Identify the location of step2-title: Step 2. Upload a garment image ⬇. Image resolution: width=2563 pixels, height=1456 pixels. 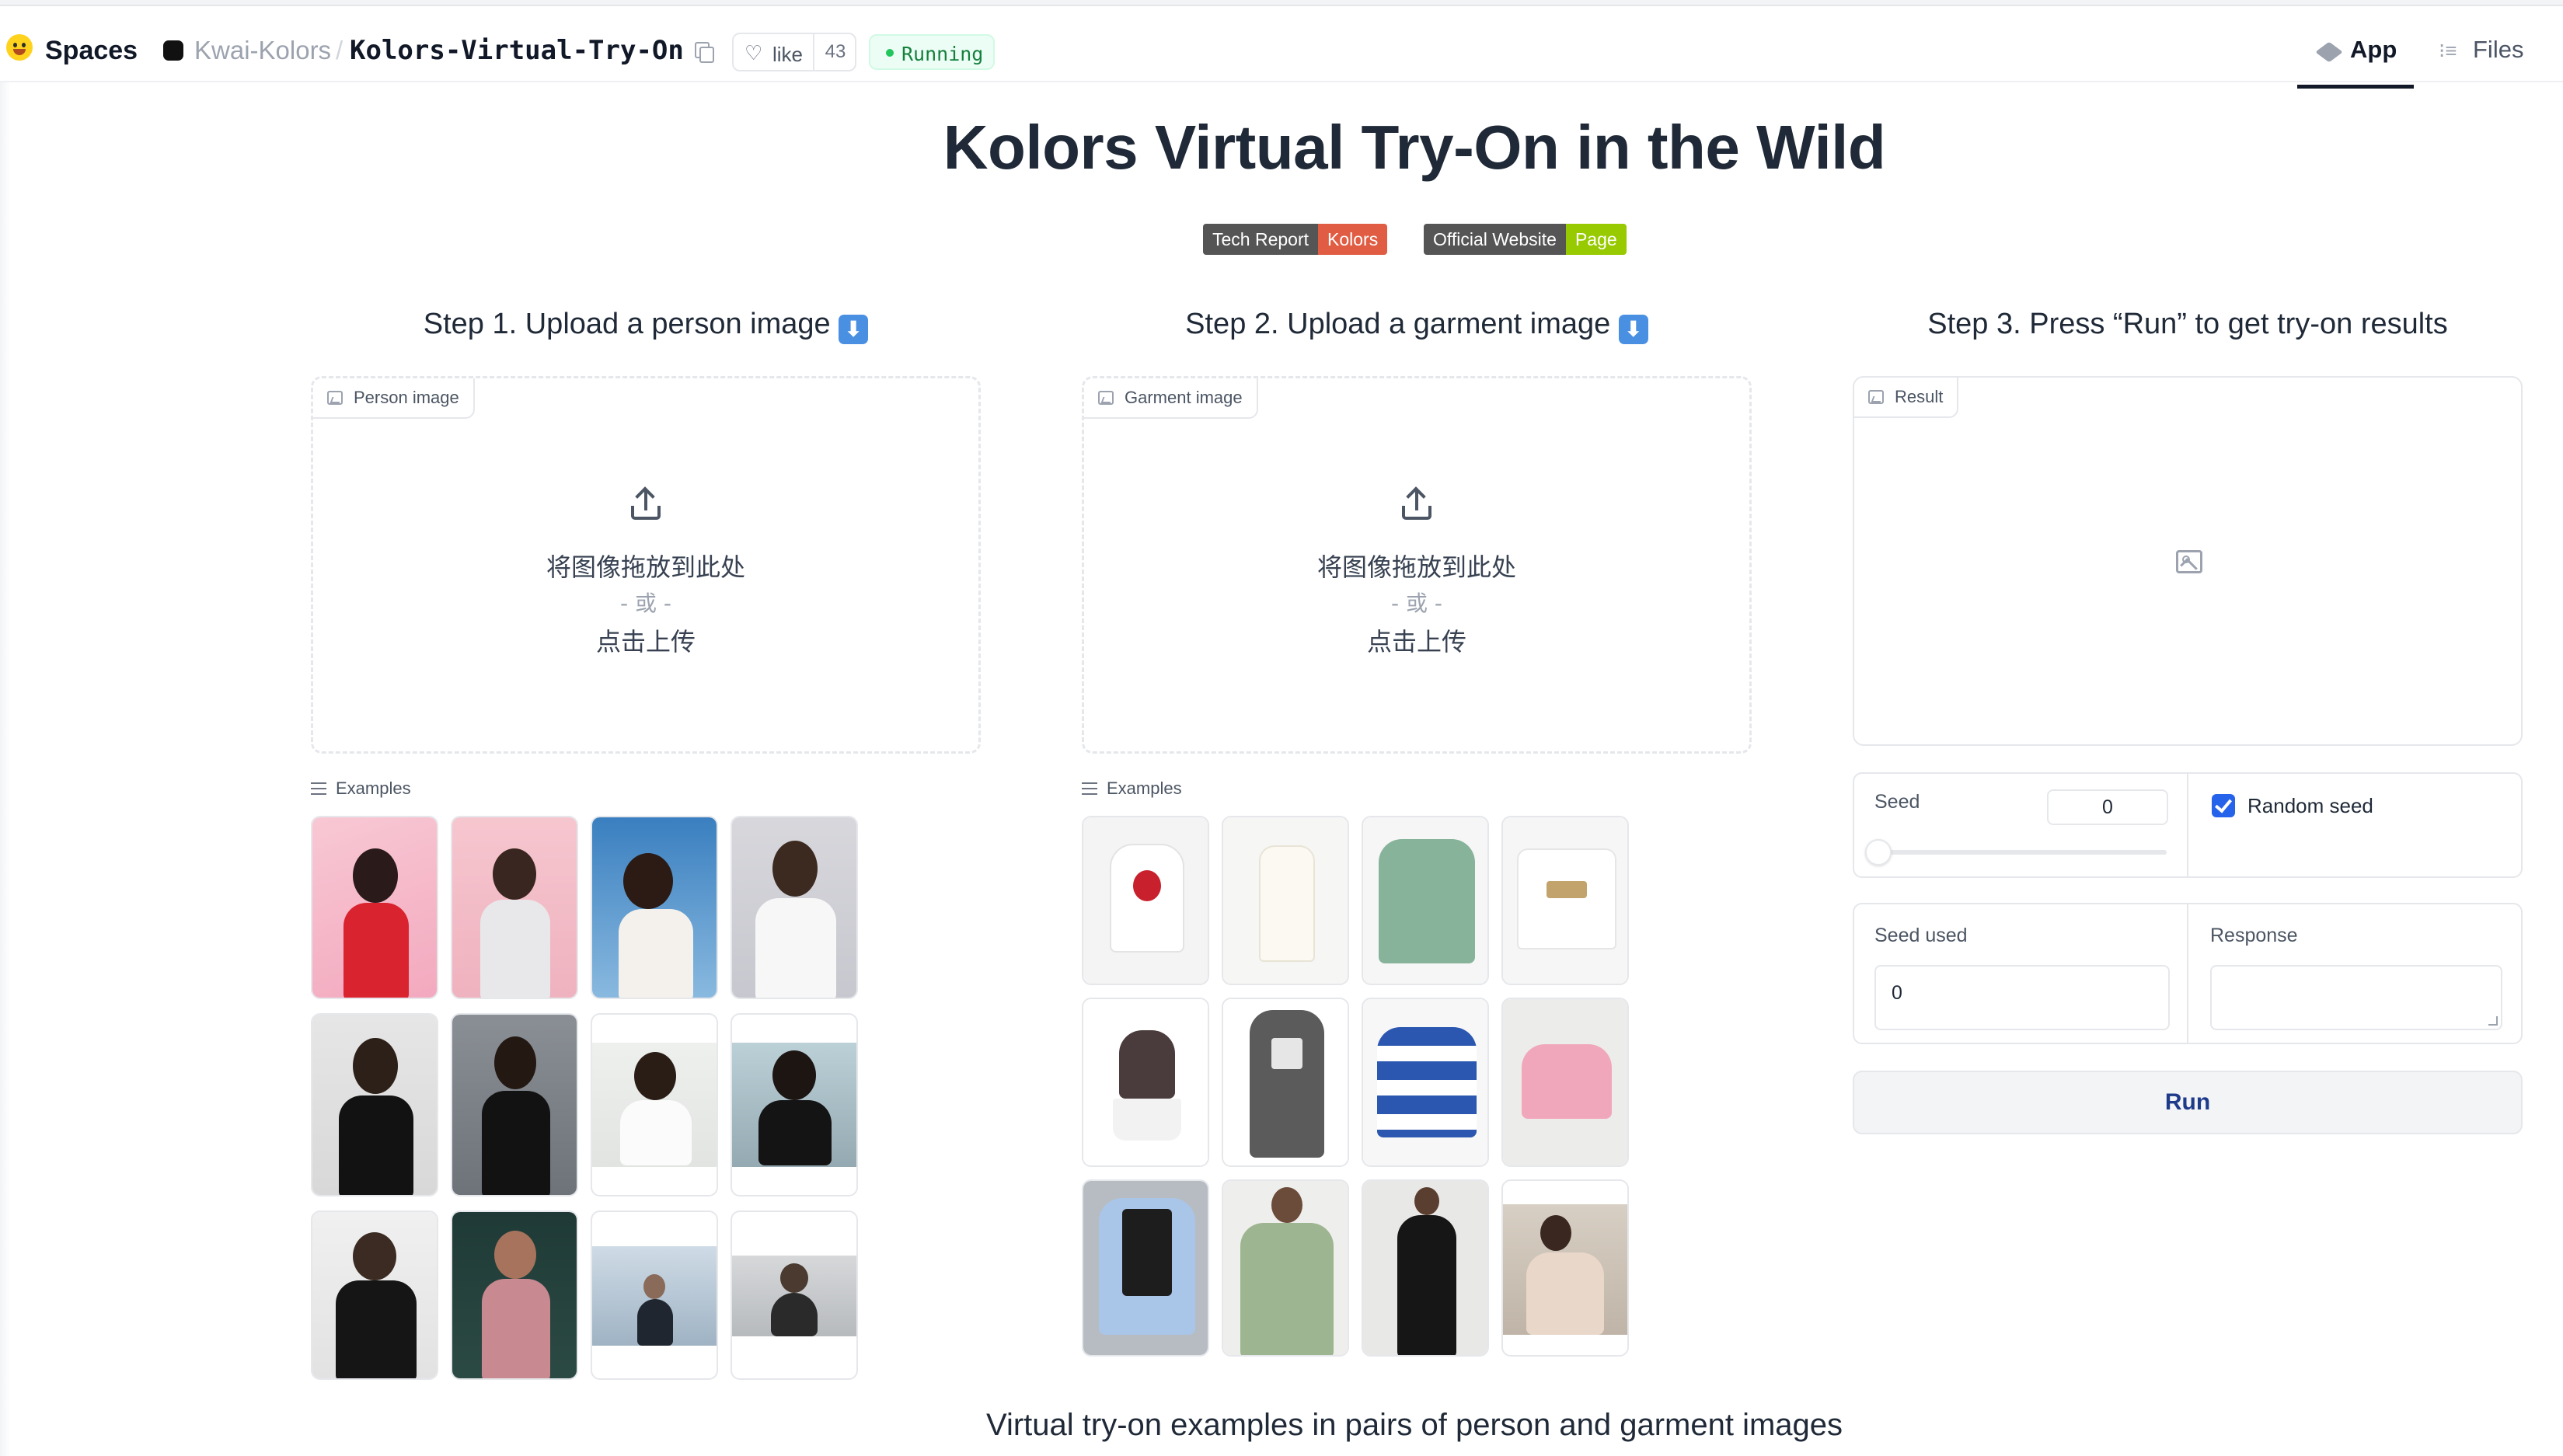
(1417, 326).